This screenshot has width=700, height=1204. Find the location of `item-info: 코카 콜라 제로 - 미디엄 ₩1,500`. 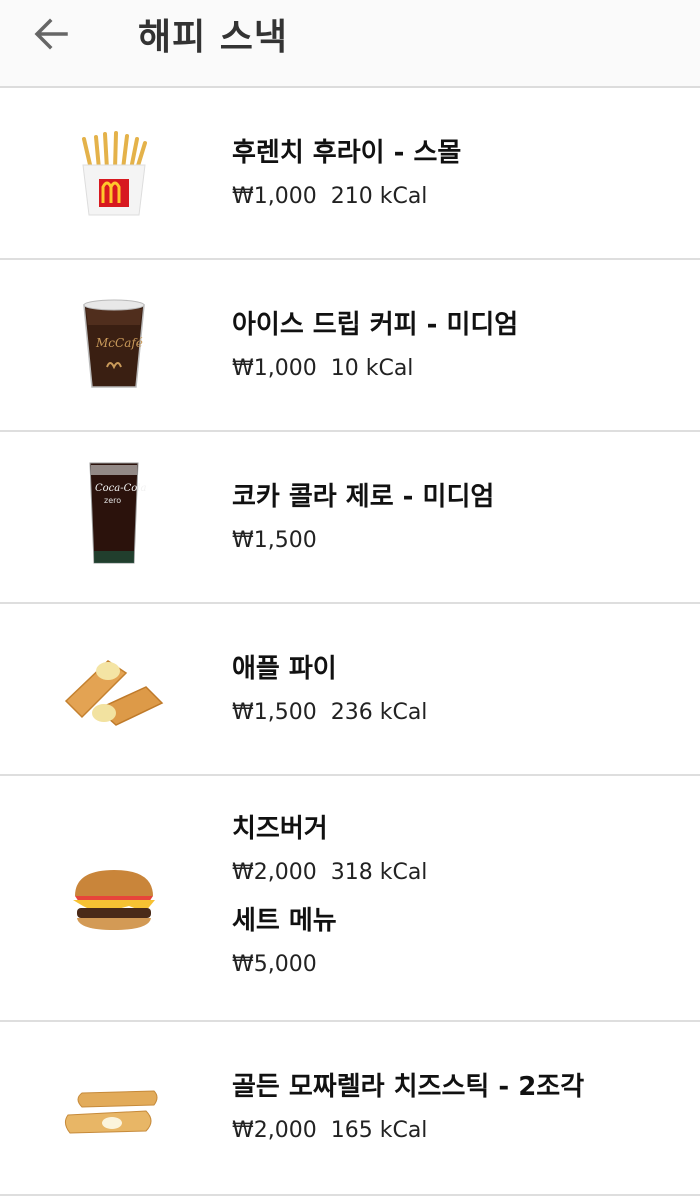

item-info: 코카 콜라 제로 - 미디엄 ₩1,500 is located at coordinates (363, 518).